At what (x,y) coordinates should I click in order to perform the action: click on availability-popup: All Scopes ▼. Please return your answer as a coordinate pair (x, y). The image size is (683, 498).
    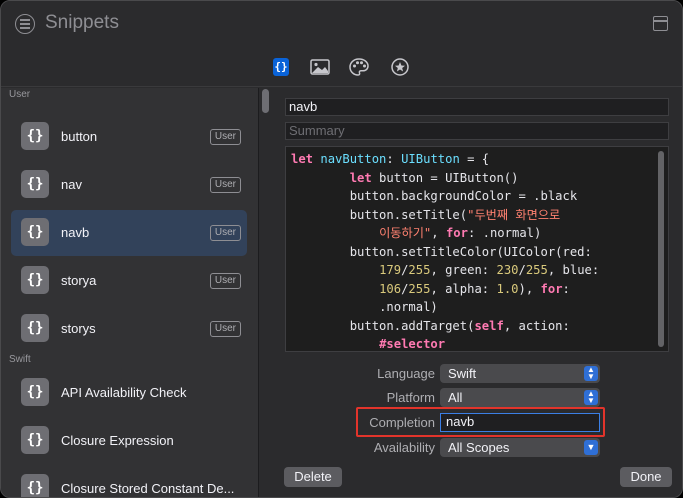
    Looking at the image, I should click on (520, 447).